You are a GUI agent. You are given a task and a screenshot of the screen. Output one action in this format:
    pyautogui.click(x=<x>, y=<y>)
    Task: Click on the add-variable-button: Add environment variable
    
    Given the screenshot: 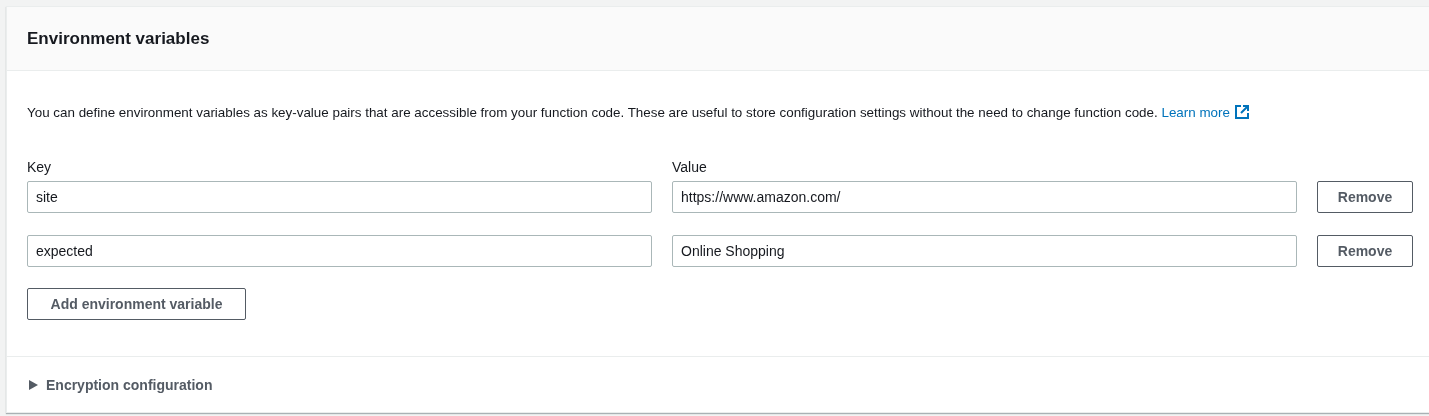 What is the action you would take?
    pyautogui.click(x=136, y=304)
    